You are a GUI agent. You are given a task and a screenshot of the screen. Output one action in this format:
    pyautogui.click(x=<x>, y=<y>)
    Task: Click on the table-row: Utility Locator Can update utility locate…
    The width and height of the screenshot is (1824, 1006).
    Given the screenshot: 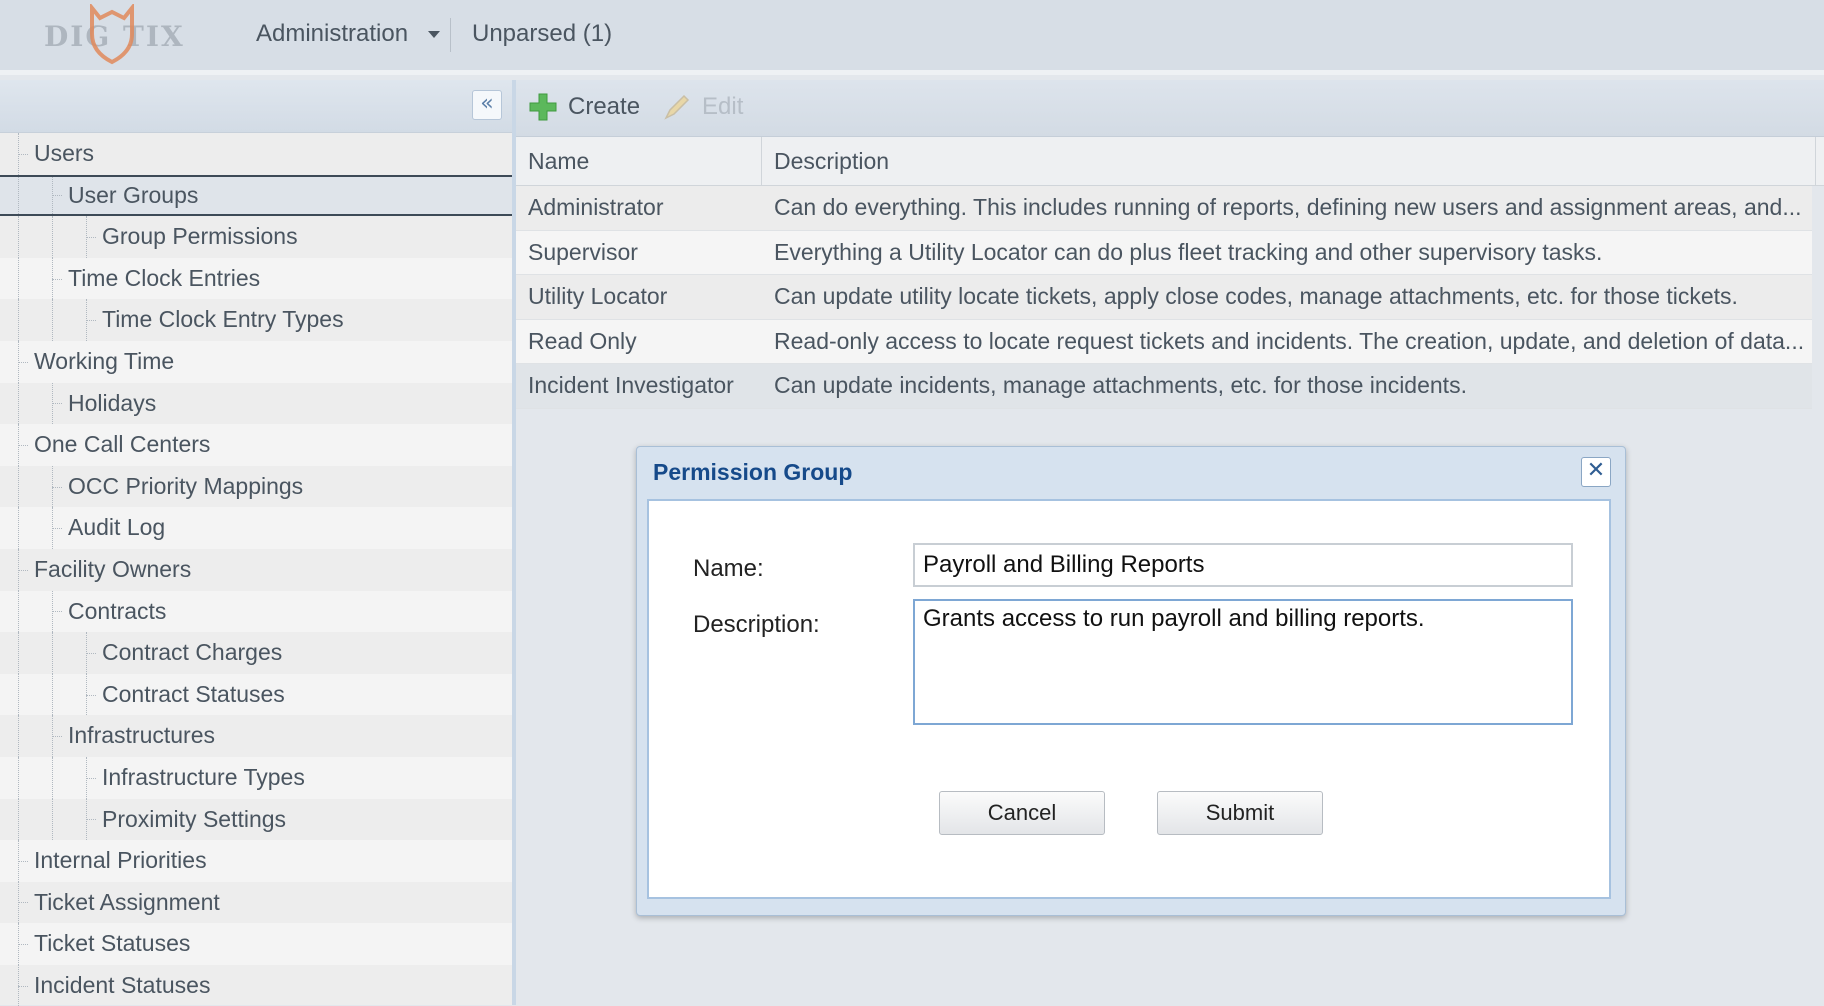 What is the action you would take?
    pyautogui.click(x=1164, y=297)
    